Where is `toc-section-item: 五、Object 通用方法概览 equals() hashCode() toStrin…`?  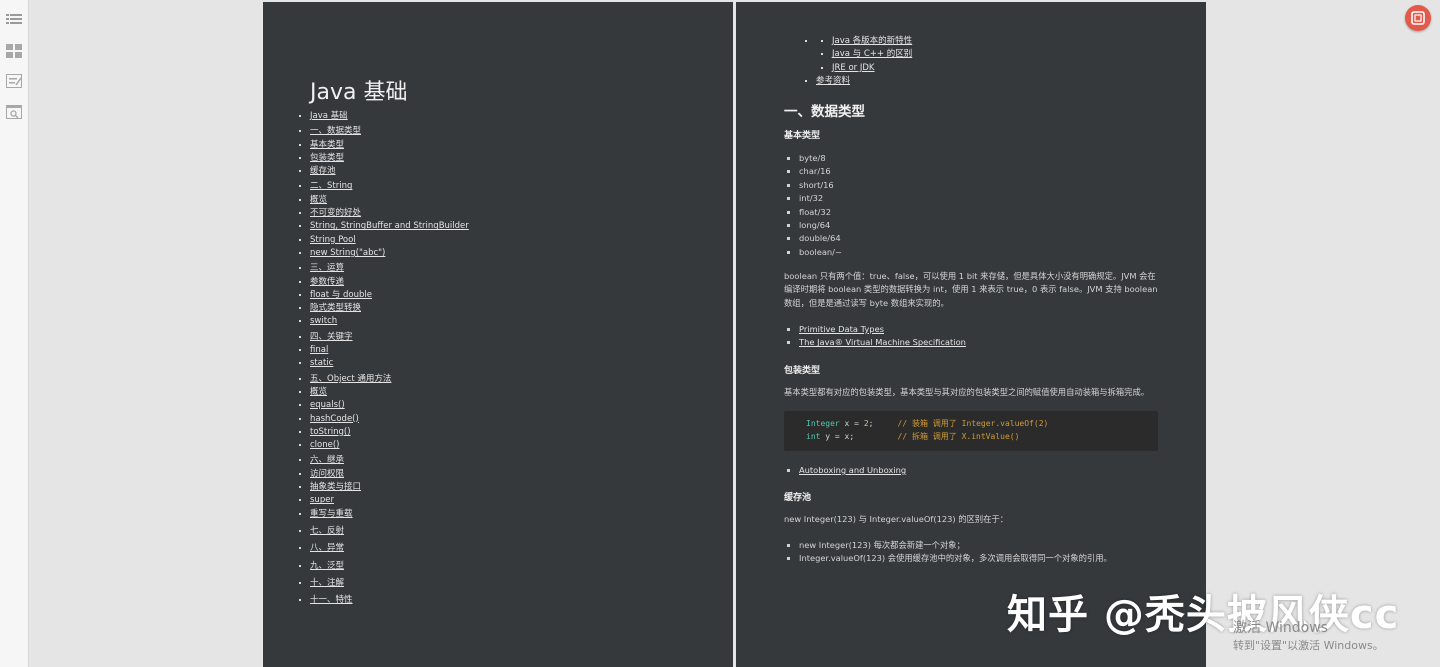
toc-section-item: 五、Object 通用方法概览 equals() hashCode() toStrin… is located at coordinates (510, 413).